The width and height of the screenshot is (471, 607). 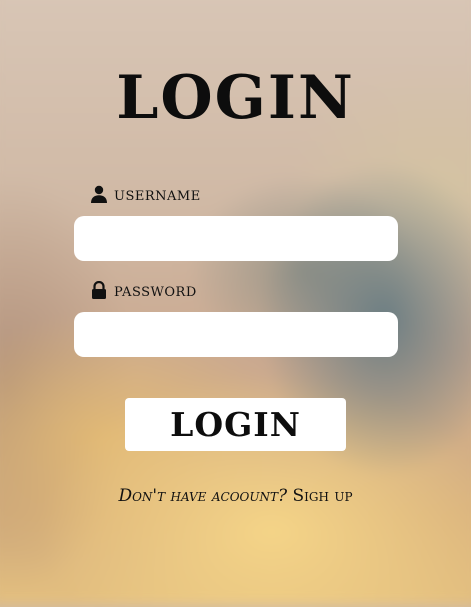 What do you see at coordinates (99, 194) in the screenshot?
I see `user-icon` at bounding box center [99, 194].